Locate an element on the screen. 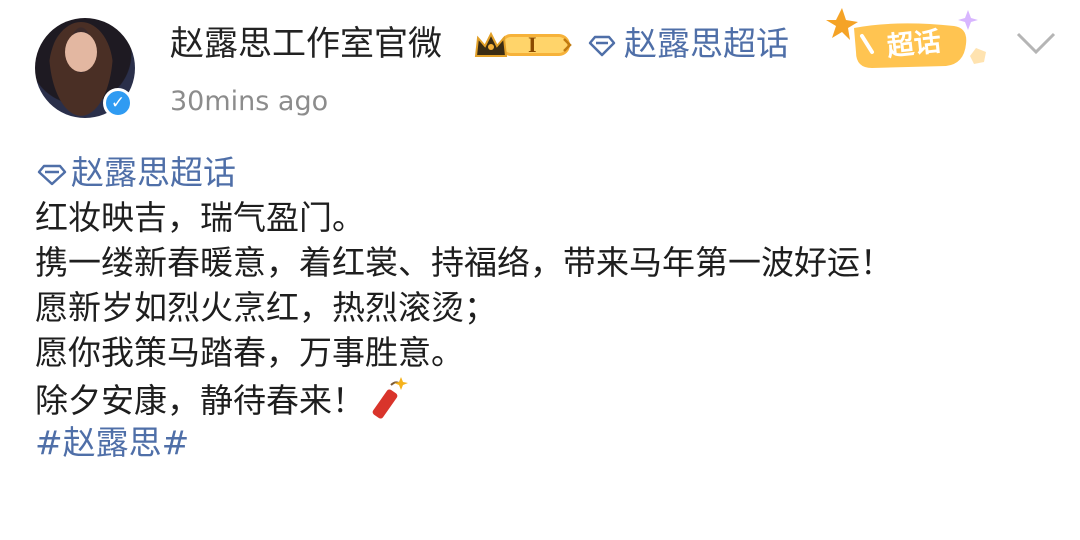 This screenshot has height=540, width=1080. post-line-5: 除夕安康，静待春来！ is located at coordinates (200, 400).